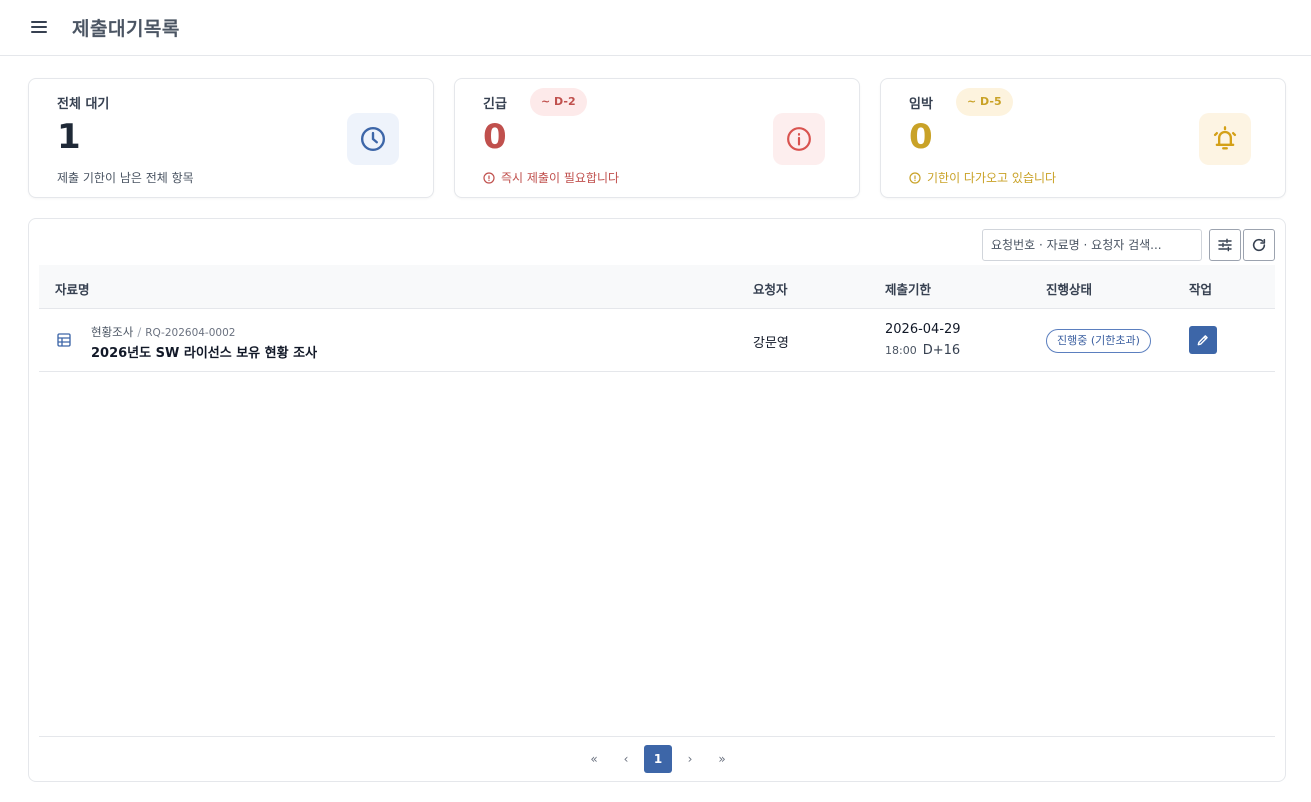  Describe the element at coordinates (1069, 289) in the screenshot. I see `col-status: 진행상태` at that location.